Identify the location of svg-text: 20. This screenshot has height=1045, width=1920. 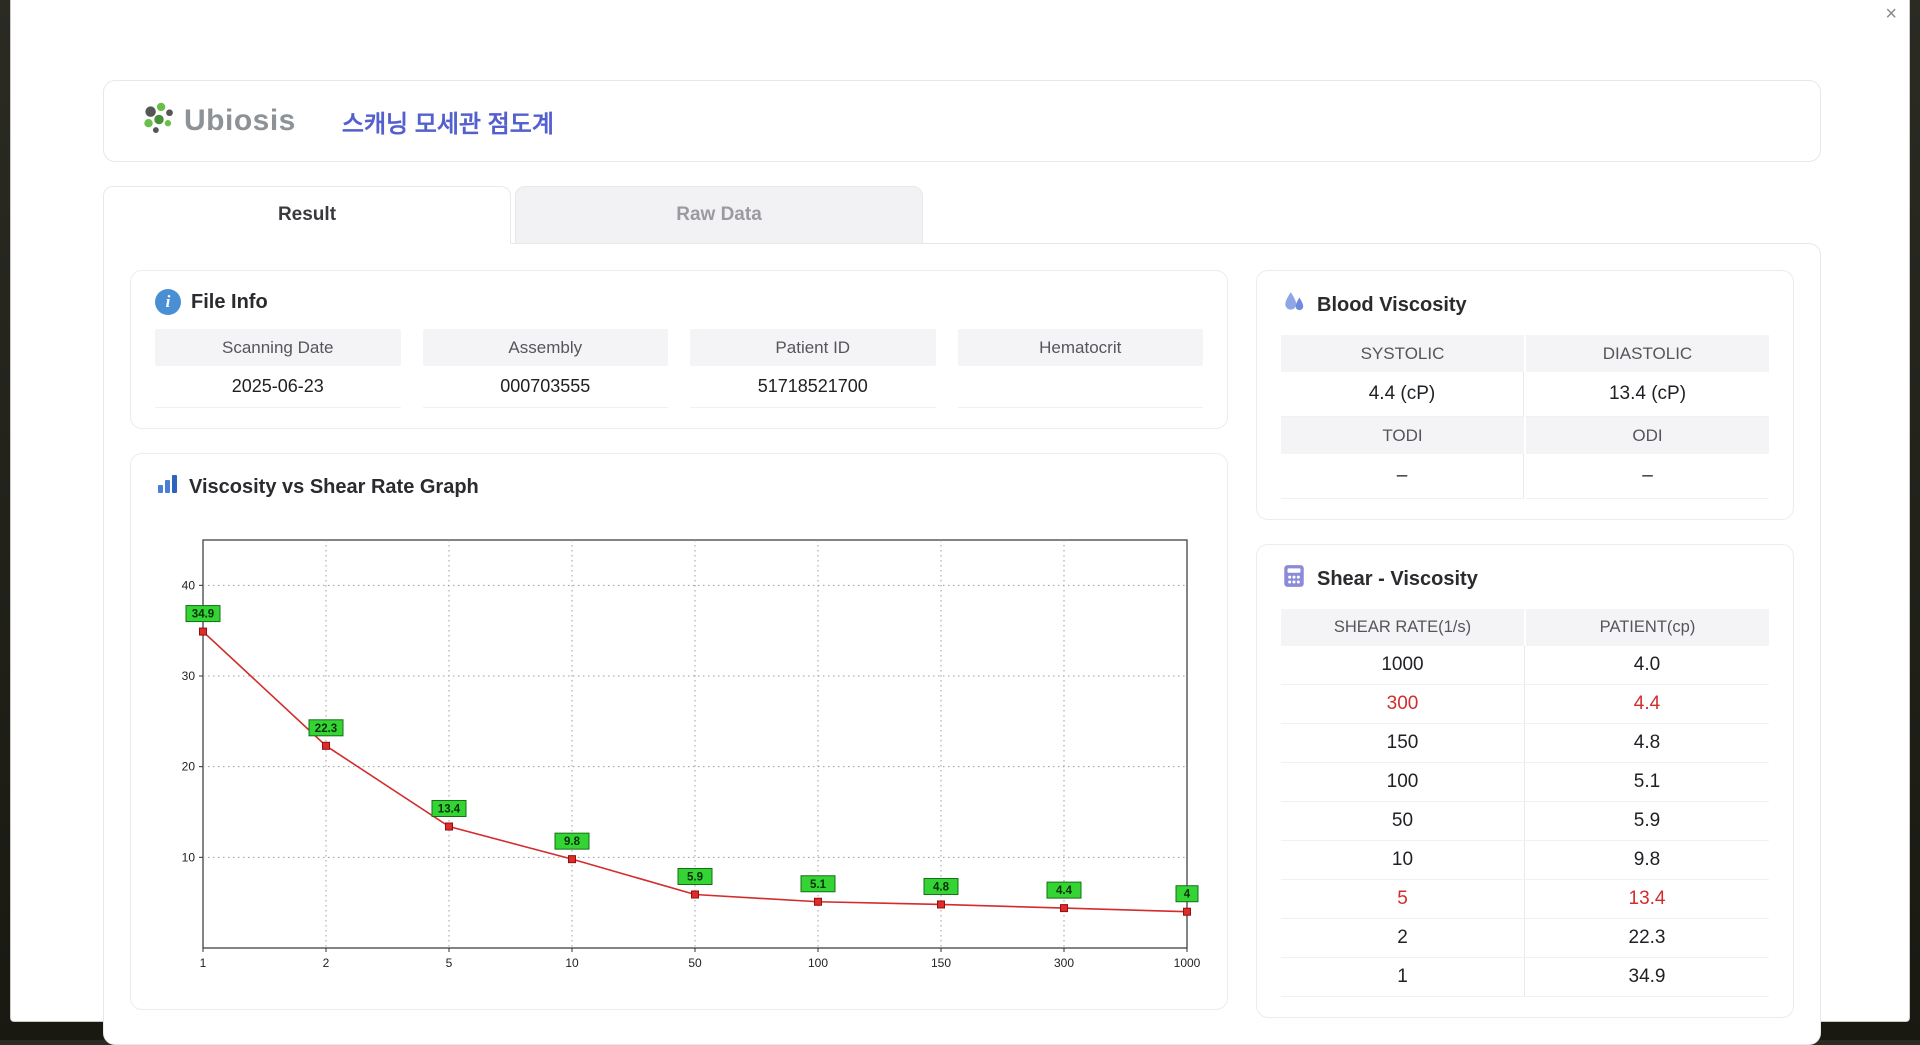
(189, 767).